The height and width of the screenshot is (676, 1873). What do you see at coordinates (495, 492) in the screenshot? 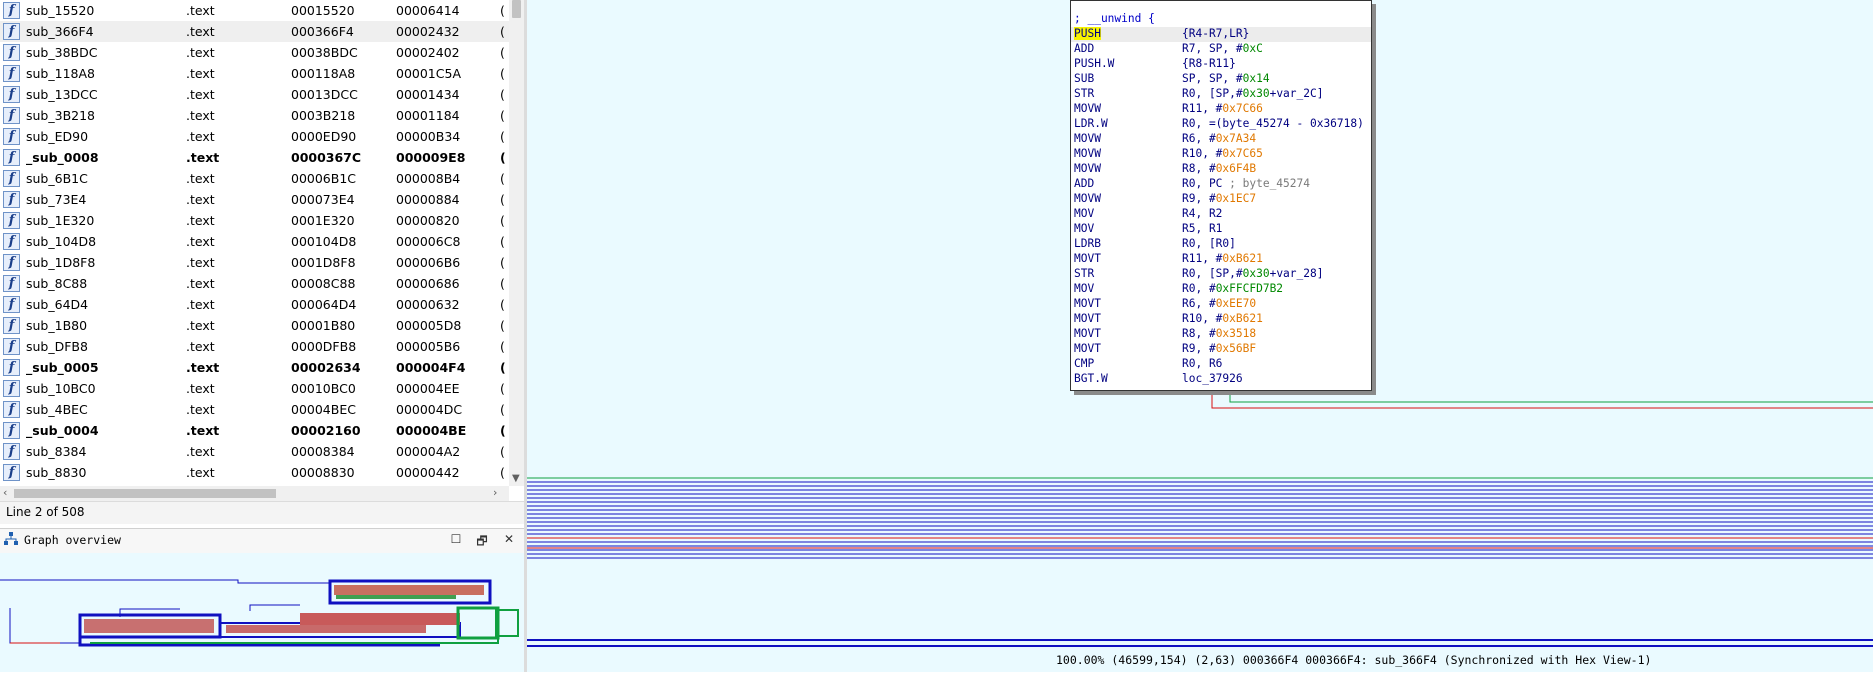
I see `scroll-right-arrow-icon: ›` at bounding box center [495, 492].